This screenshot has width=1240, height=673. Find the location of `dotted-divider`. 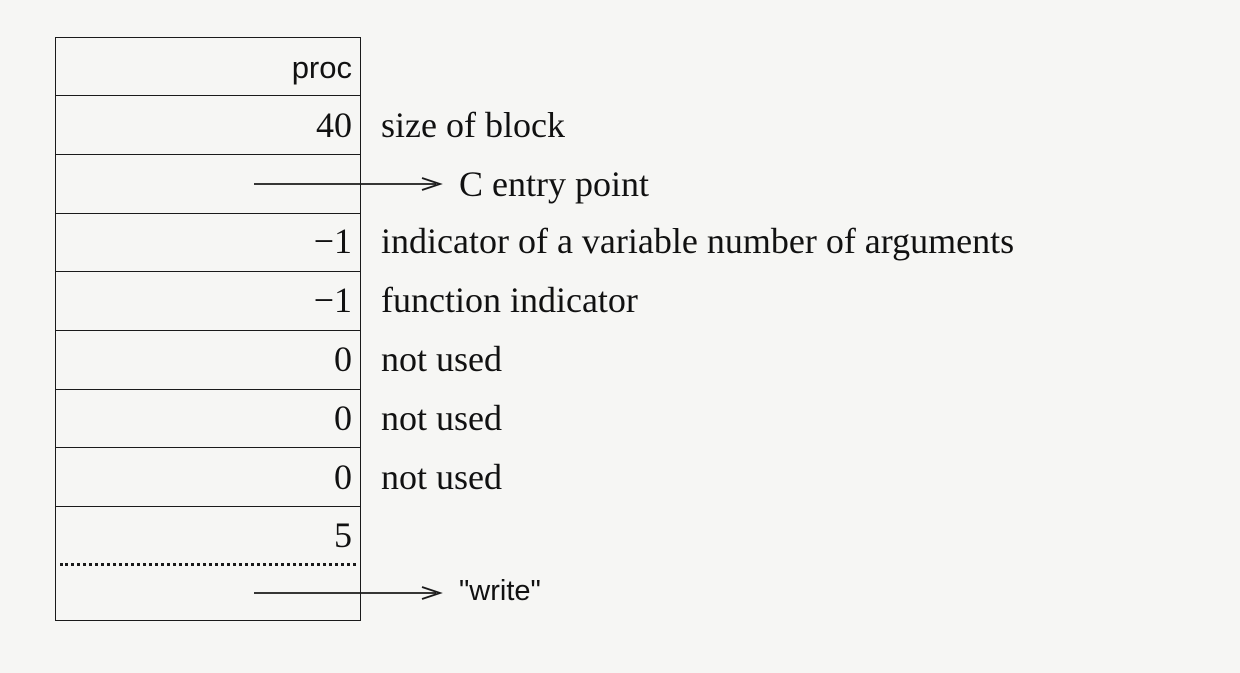

dotted-divider is located at coordinates (208, 564).